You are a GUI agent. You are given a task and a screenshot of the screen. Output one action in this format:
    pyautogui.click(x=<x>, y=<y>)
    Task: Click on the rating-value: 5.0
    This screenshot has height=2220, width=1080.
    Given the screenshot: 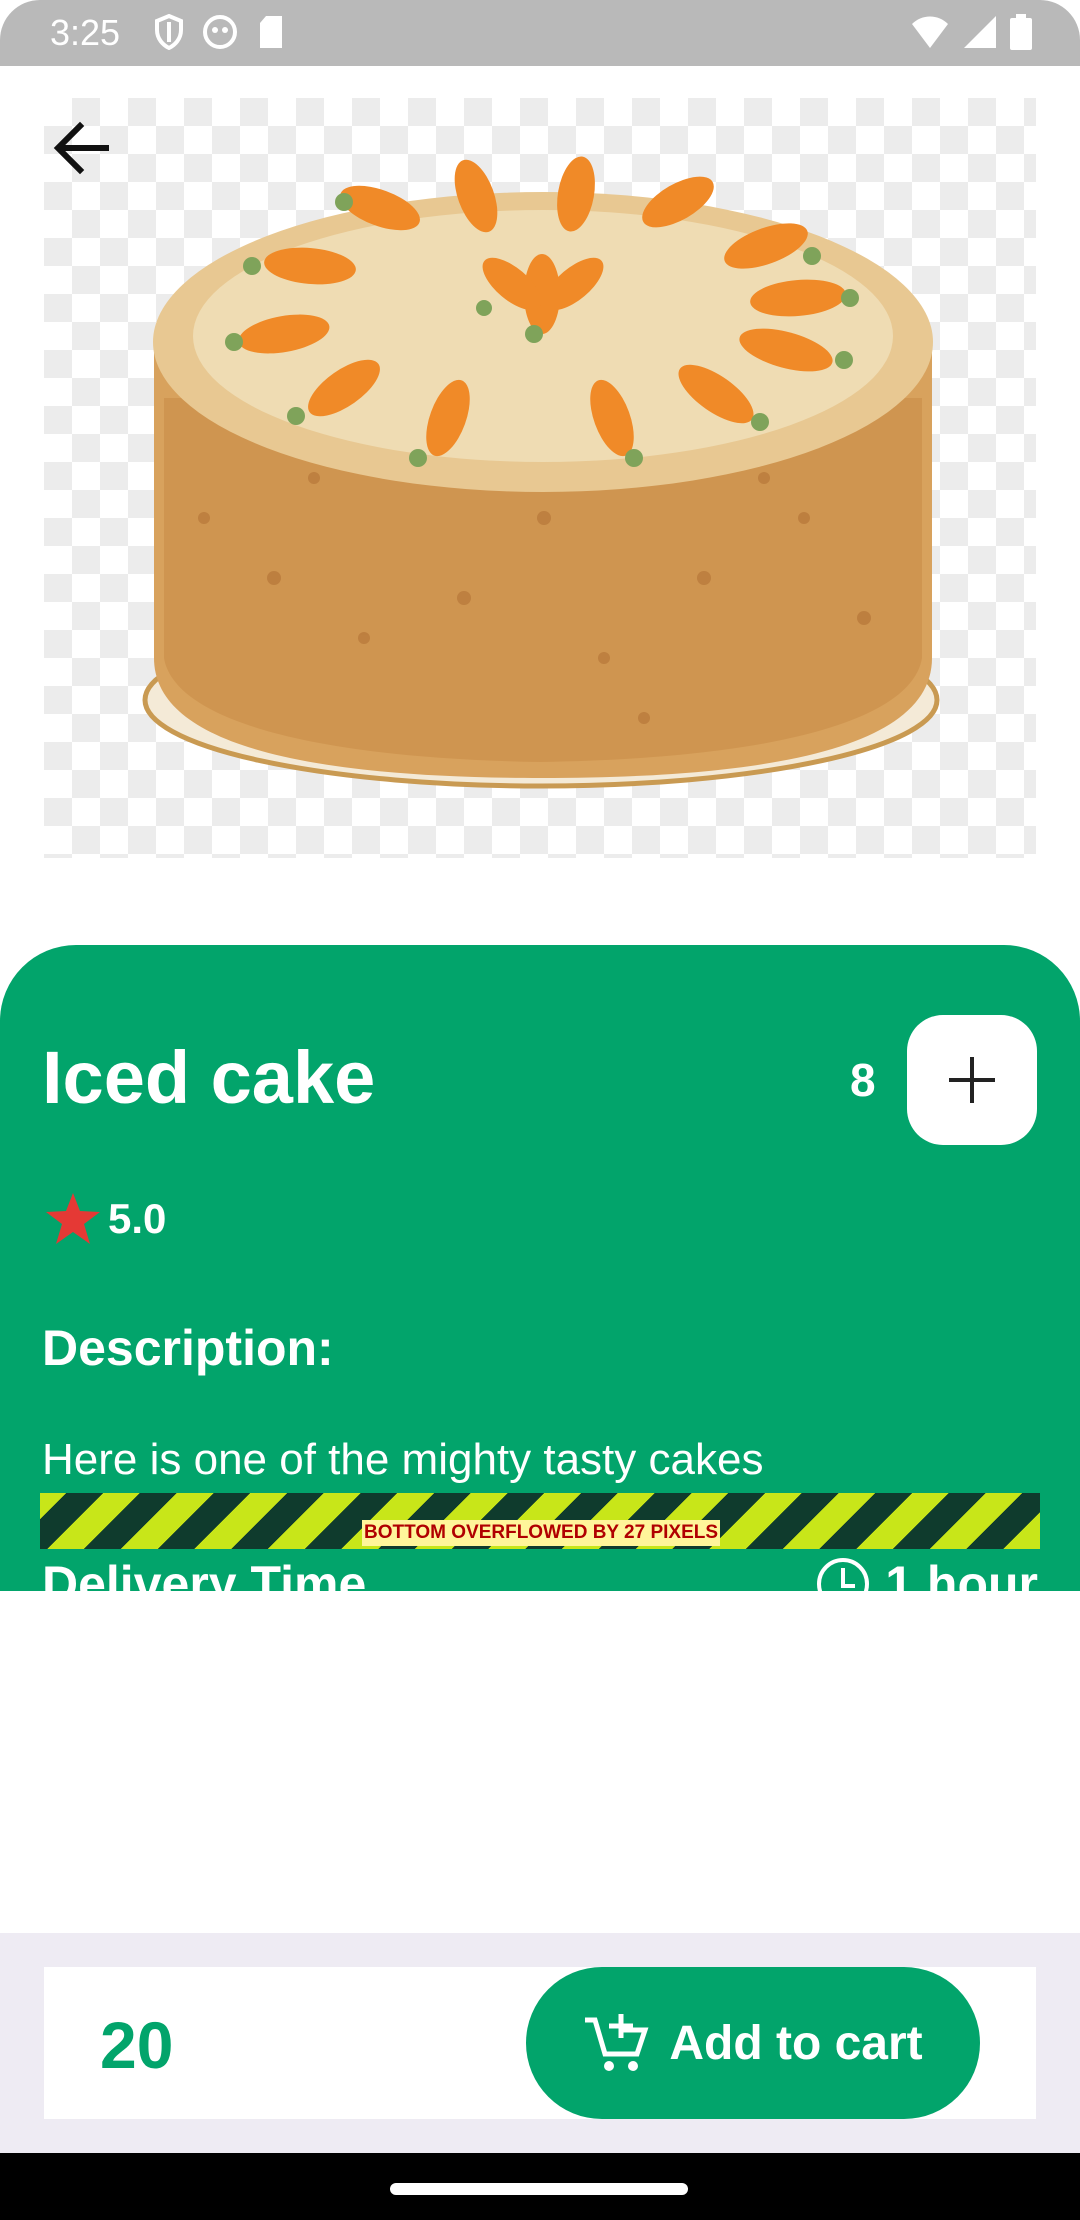 What is the action you would take?
    pyautogui.click(x=137, y=1218)
    